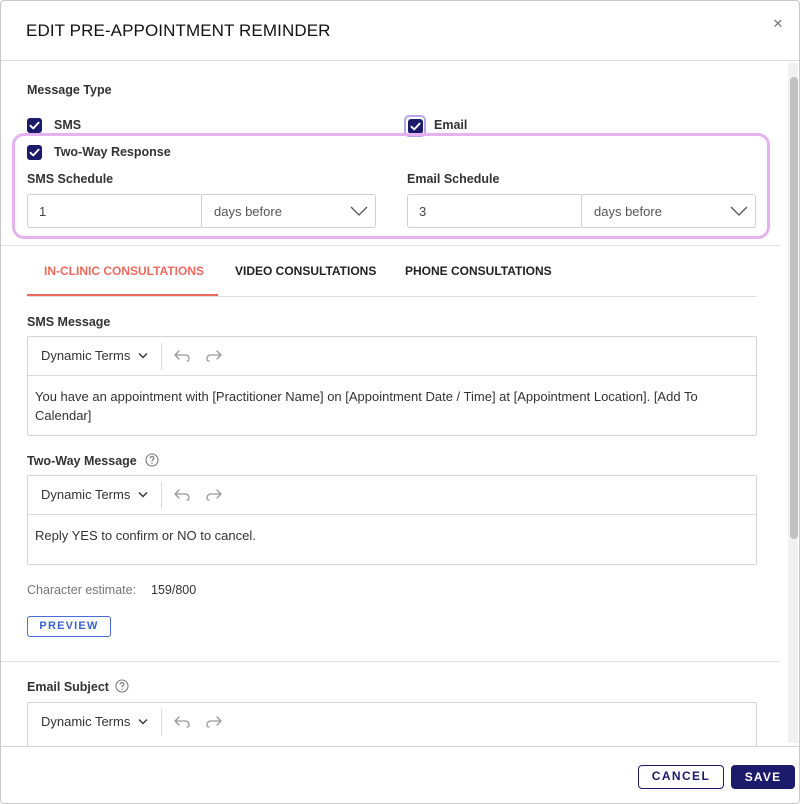 Image resolution: width=800 pixels, height=804 pixels. What do you see at coordinates (763, 777) in the screenshot?
I see `save-button: SAVE` at bounding box center [763, 777].